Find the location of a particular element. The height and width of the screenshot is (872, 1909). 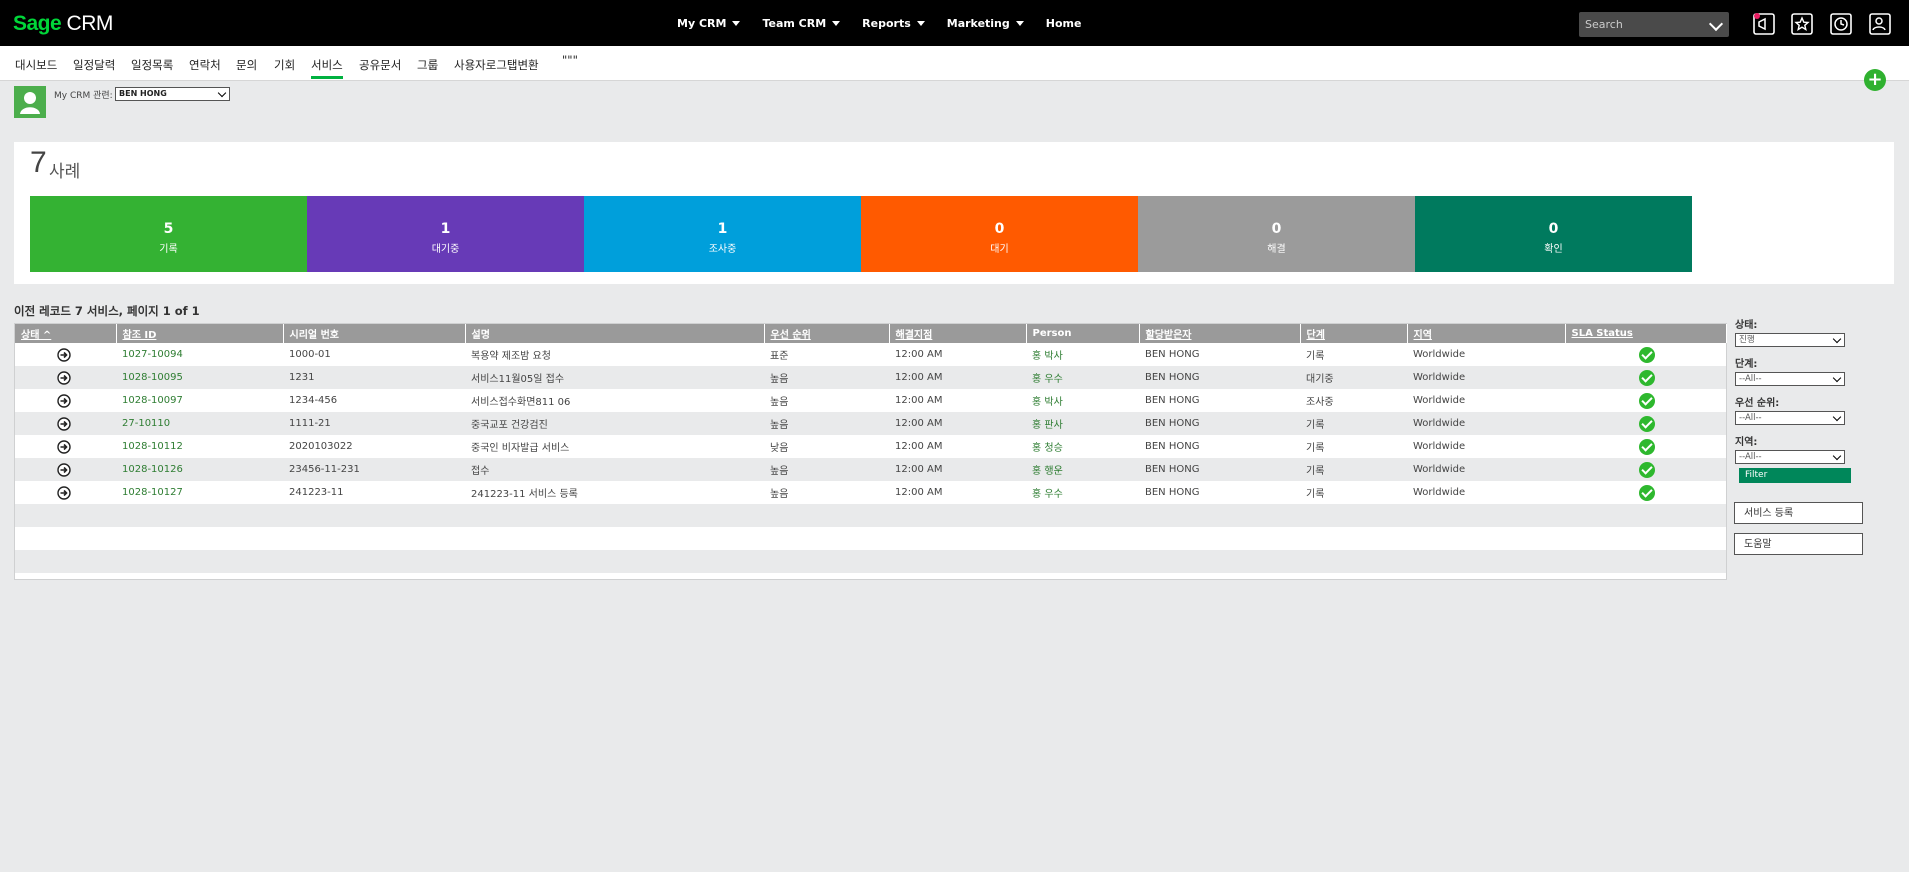

stage-cell: 대기중 is located at coordinates (1353, 377).